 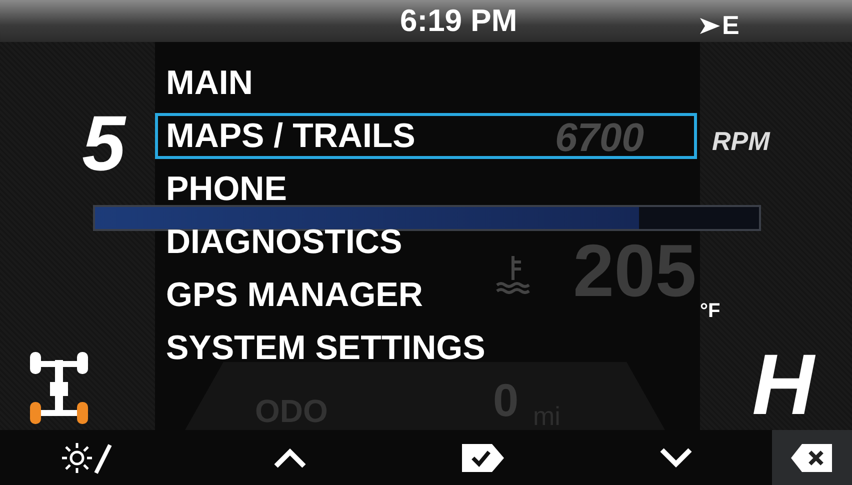 I want to click on compass-heading: E, so click(x=731, y=25).